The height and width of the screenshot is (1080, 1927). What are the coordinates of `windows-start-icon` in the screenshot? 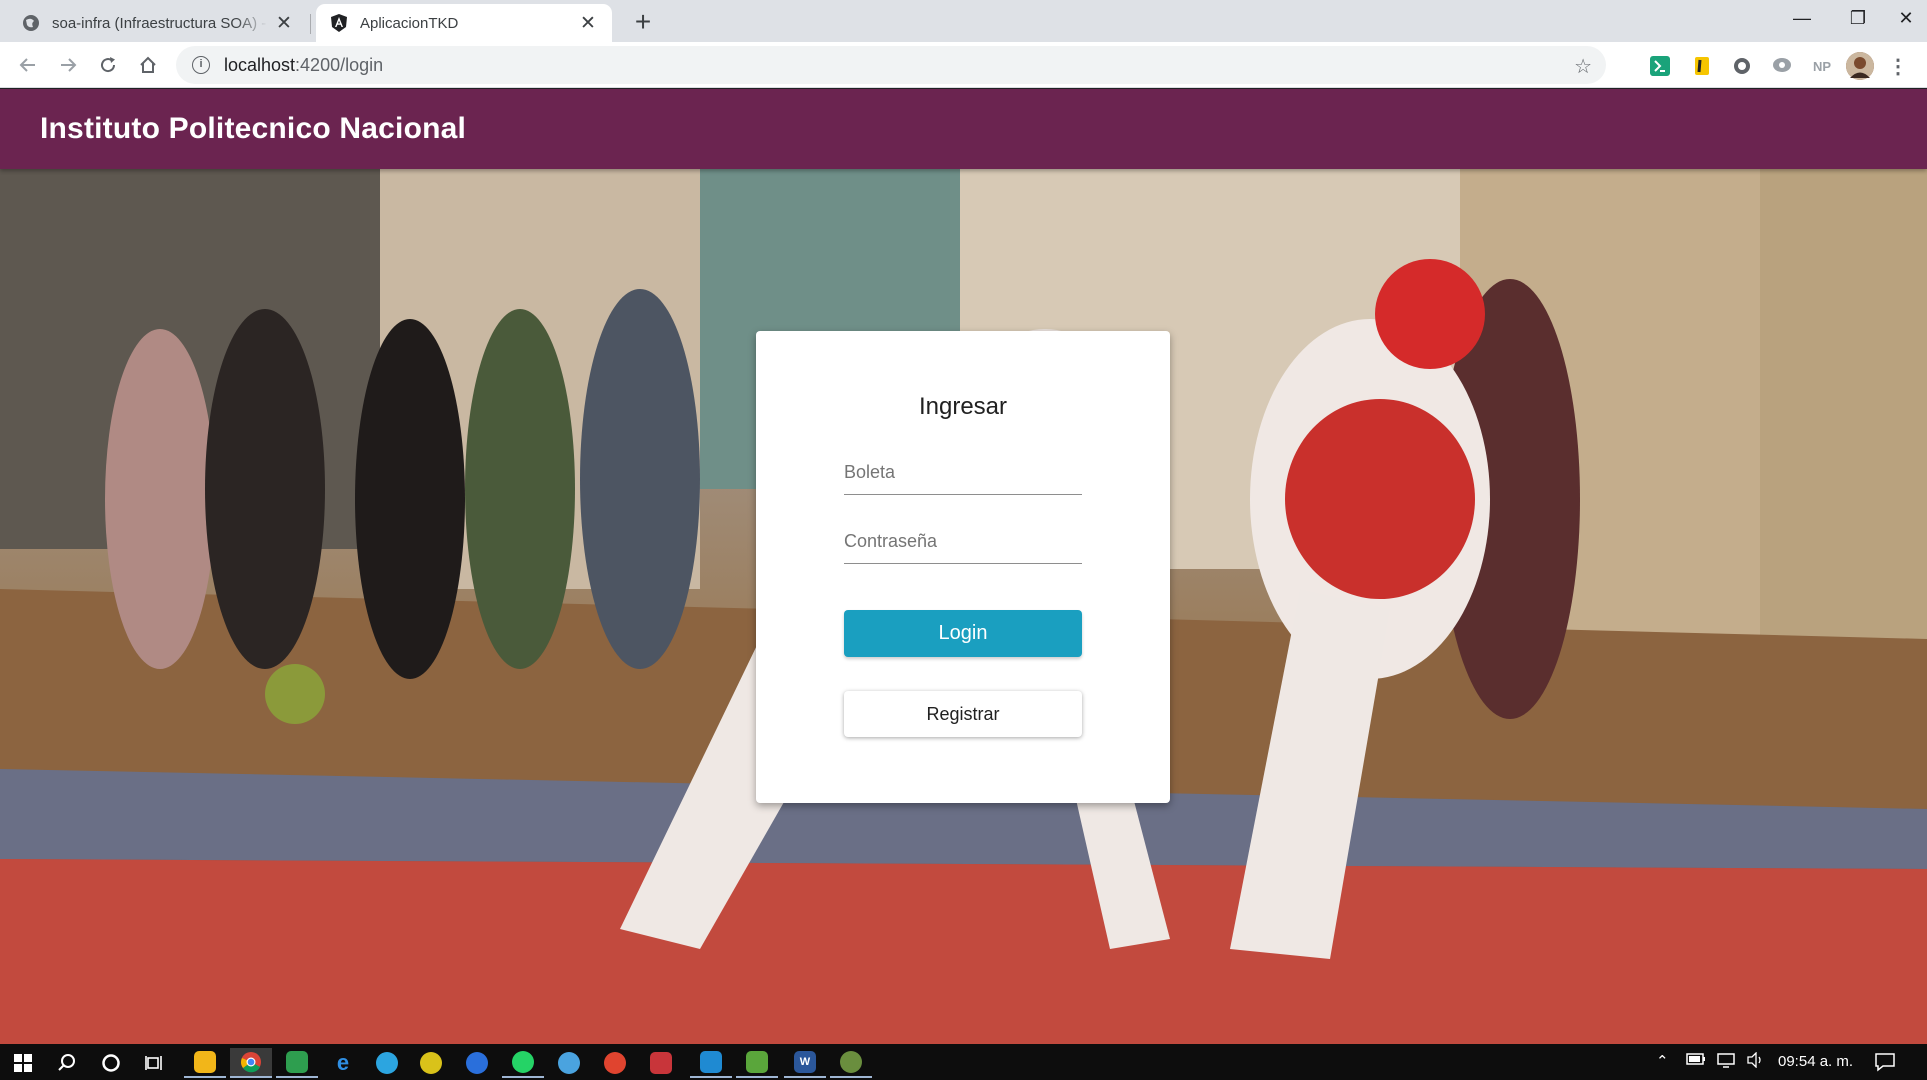 It's located at (23, 1063).